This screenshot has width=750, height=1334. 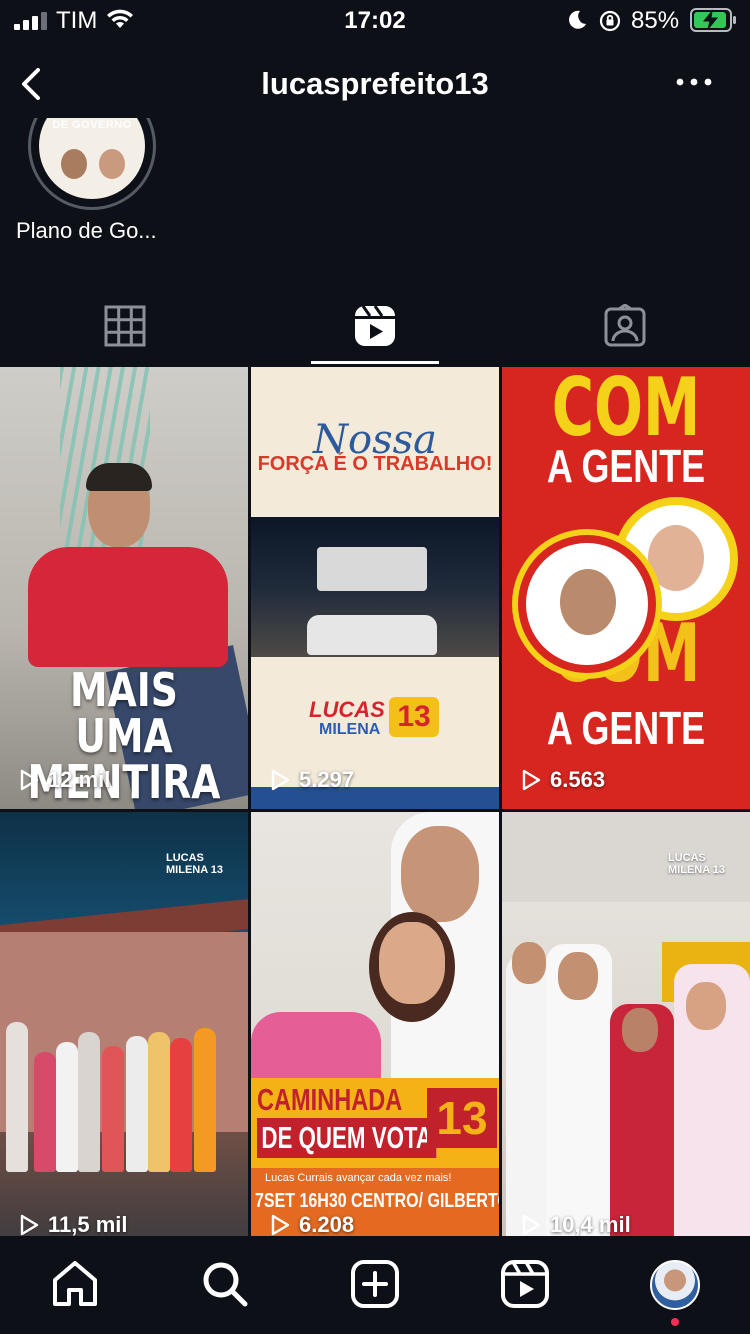 I want to click on reel-thumbnail: MAIS UMA MENTIRA 12 mil, so click(x=124, y=588).